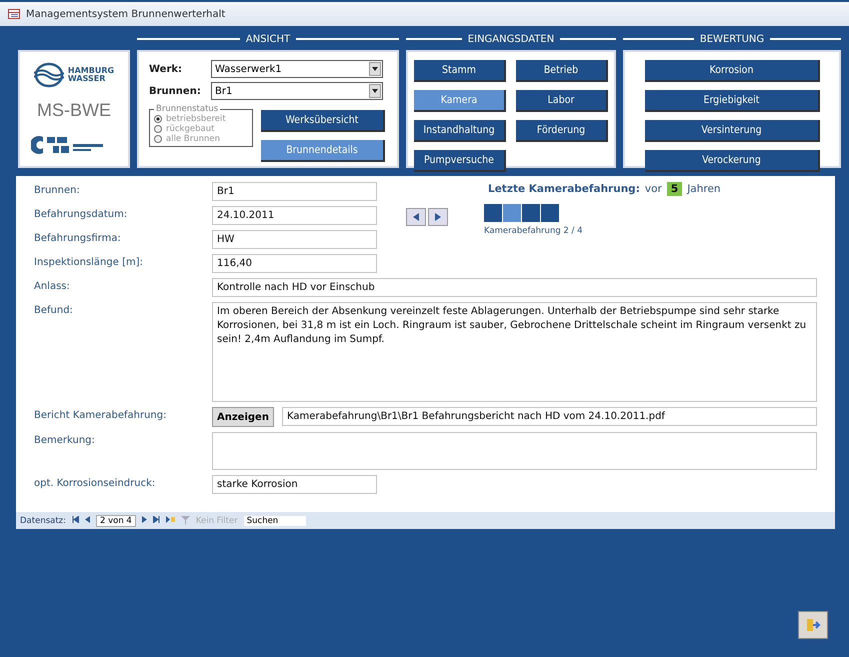  Describe the element at coordinates (275, 521) in the screenshot. I see `search-field: Suchen` at that location.